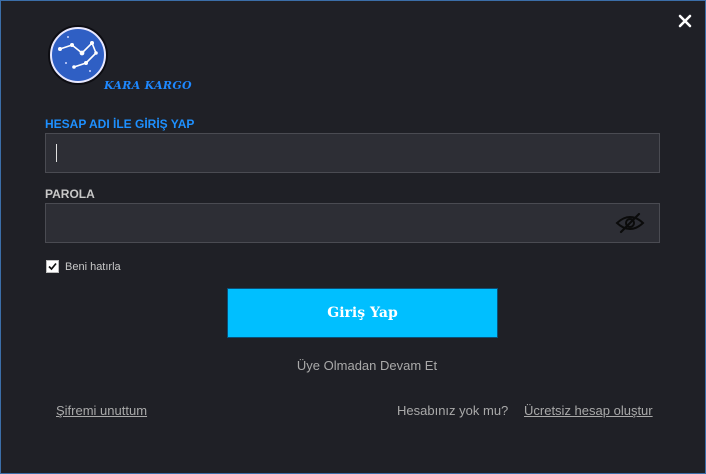 This screenshot has height=474, width=706. What do you see at coordinates (353, 365) in the screenshot?
I see `continue-as-guest-link: Üye Olmadan Devam Et` at bounding box center [353, 365].